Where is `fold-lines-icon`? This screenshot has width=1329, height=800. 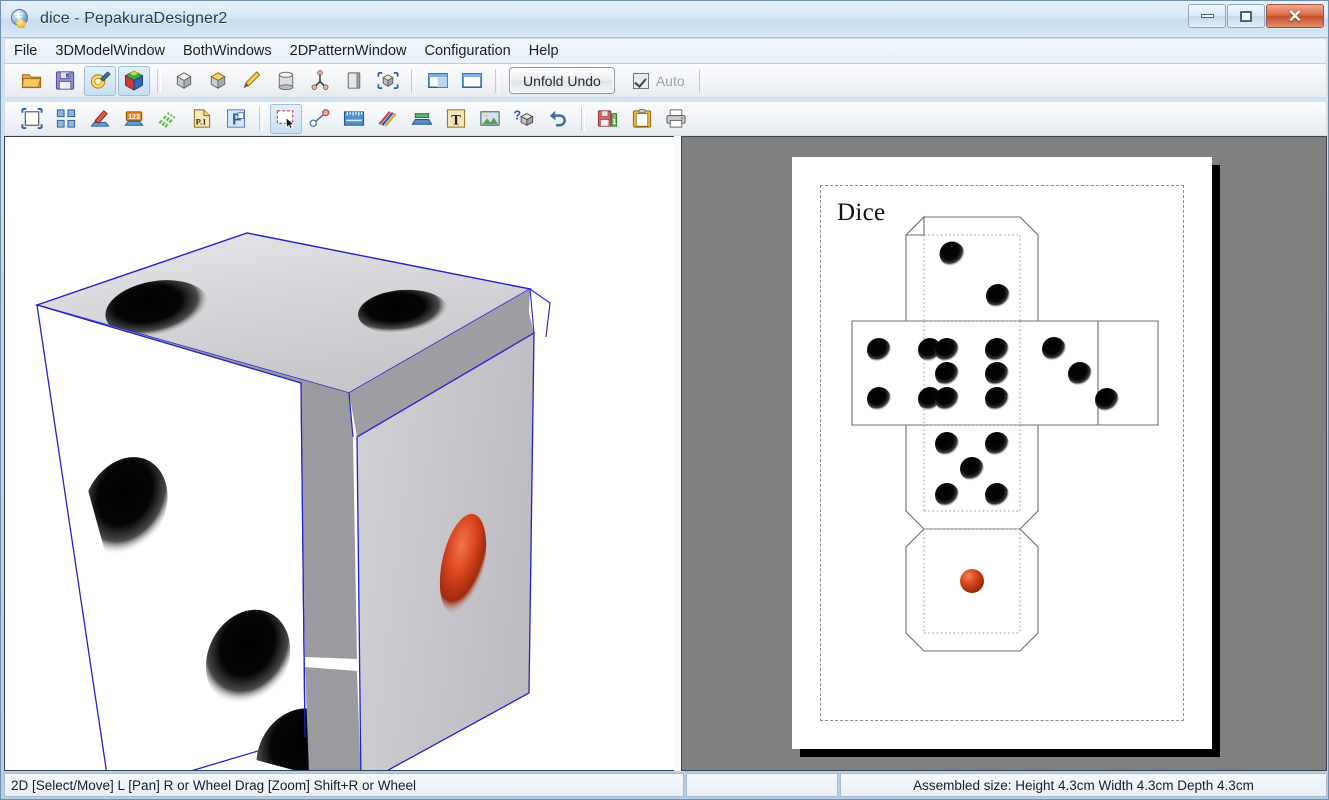 fold-lines-icon is located at coordinates (168, 119).